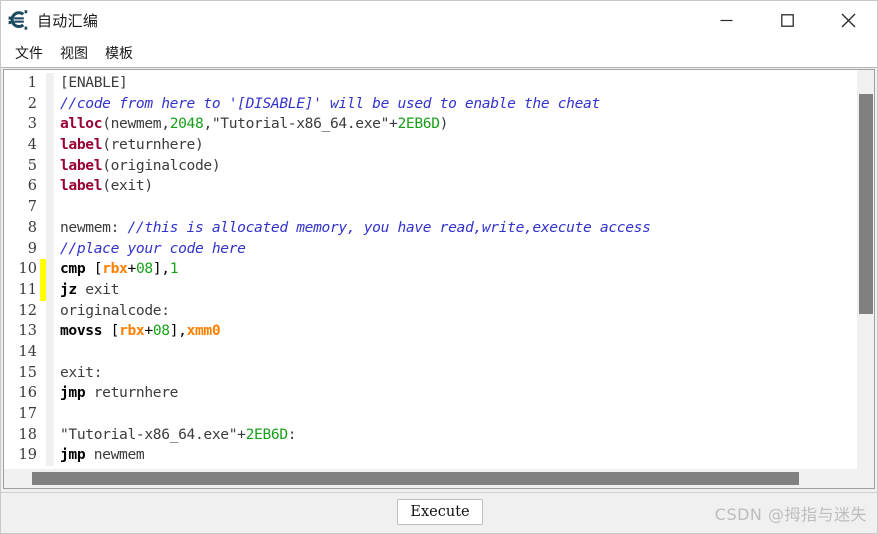 This screenshot has height=534, width=878. I want to click on code-line: 4 label(returnhere), so click(430, 145).